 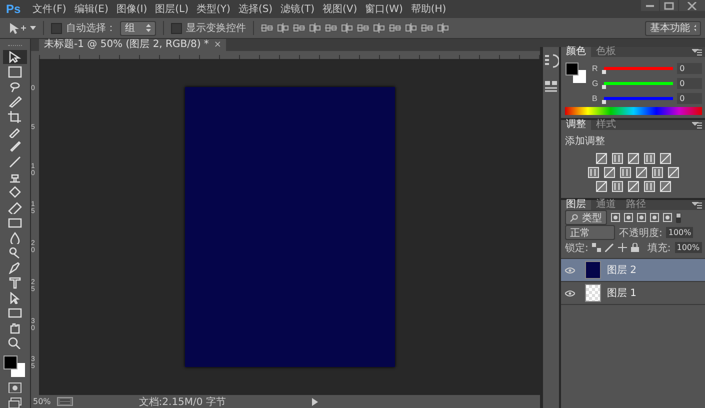 I want to click on screen-mode-icon, so click(x=15, y=402).